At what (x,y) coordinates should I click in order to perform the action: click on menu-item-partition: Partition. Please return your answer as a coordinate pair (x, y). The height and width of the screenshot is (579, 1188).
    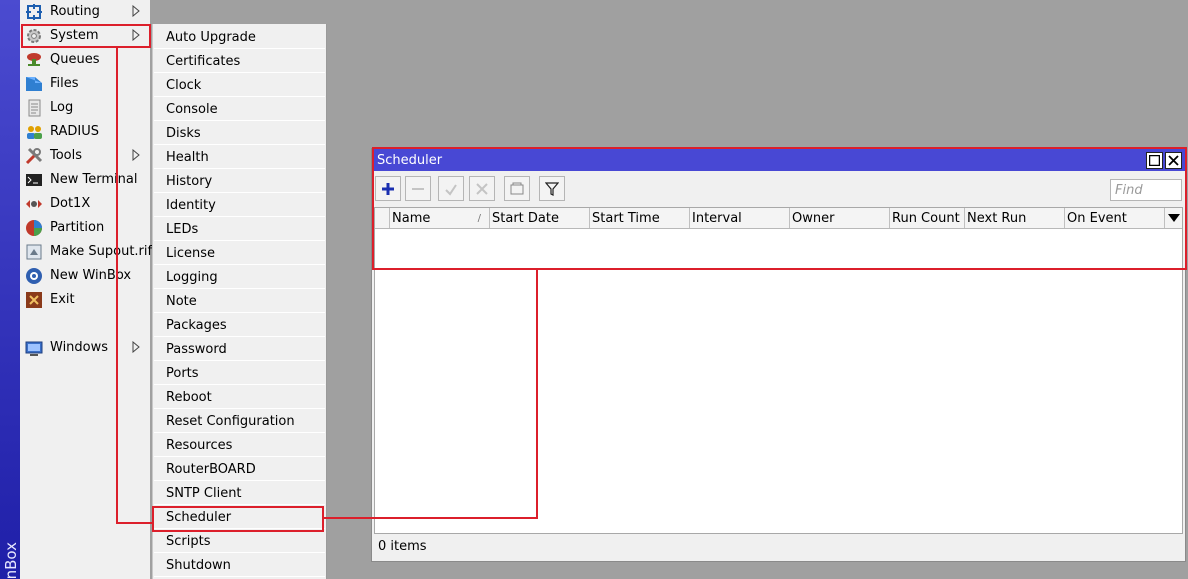
    Looking at the image, I should click on (85, 227).